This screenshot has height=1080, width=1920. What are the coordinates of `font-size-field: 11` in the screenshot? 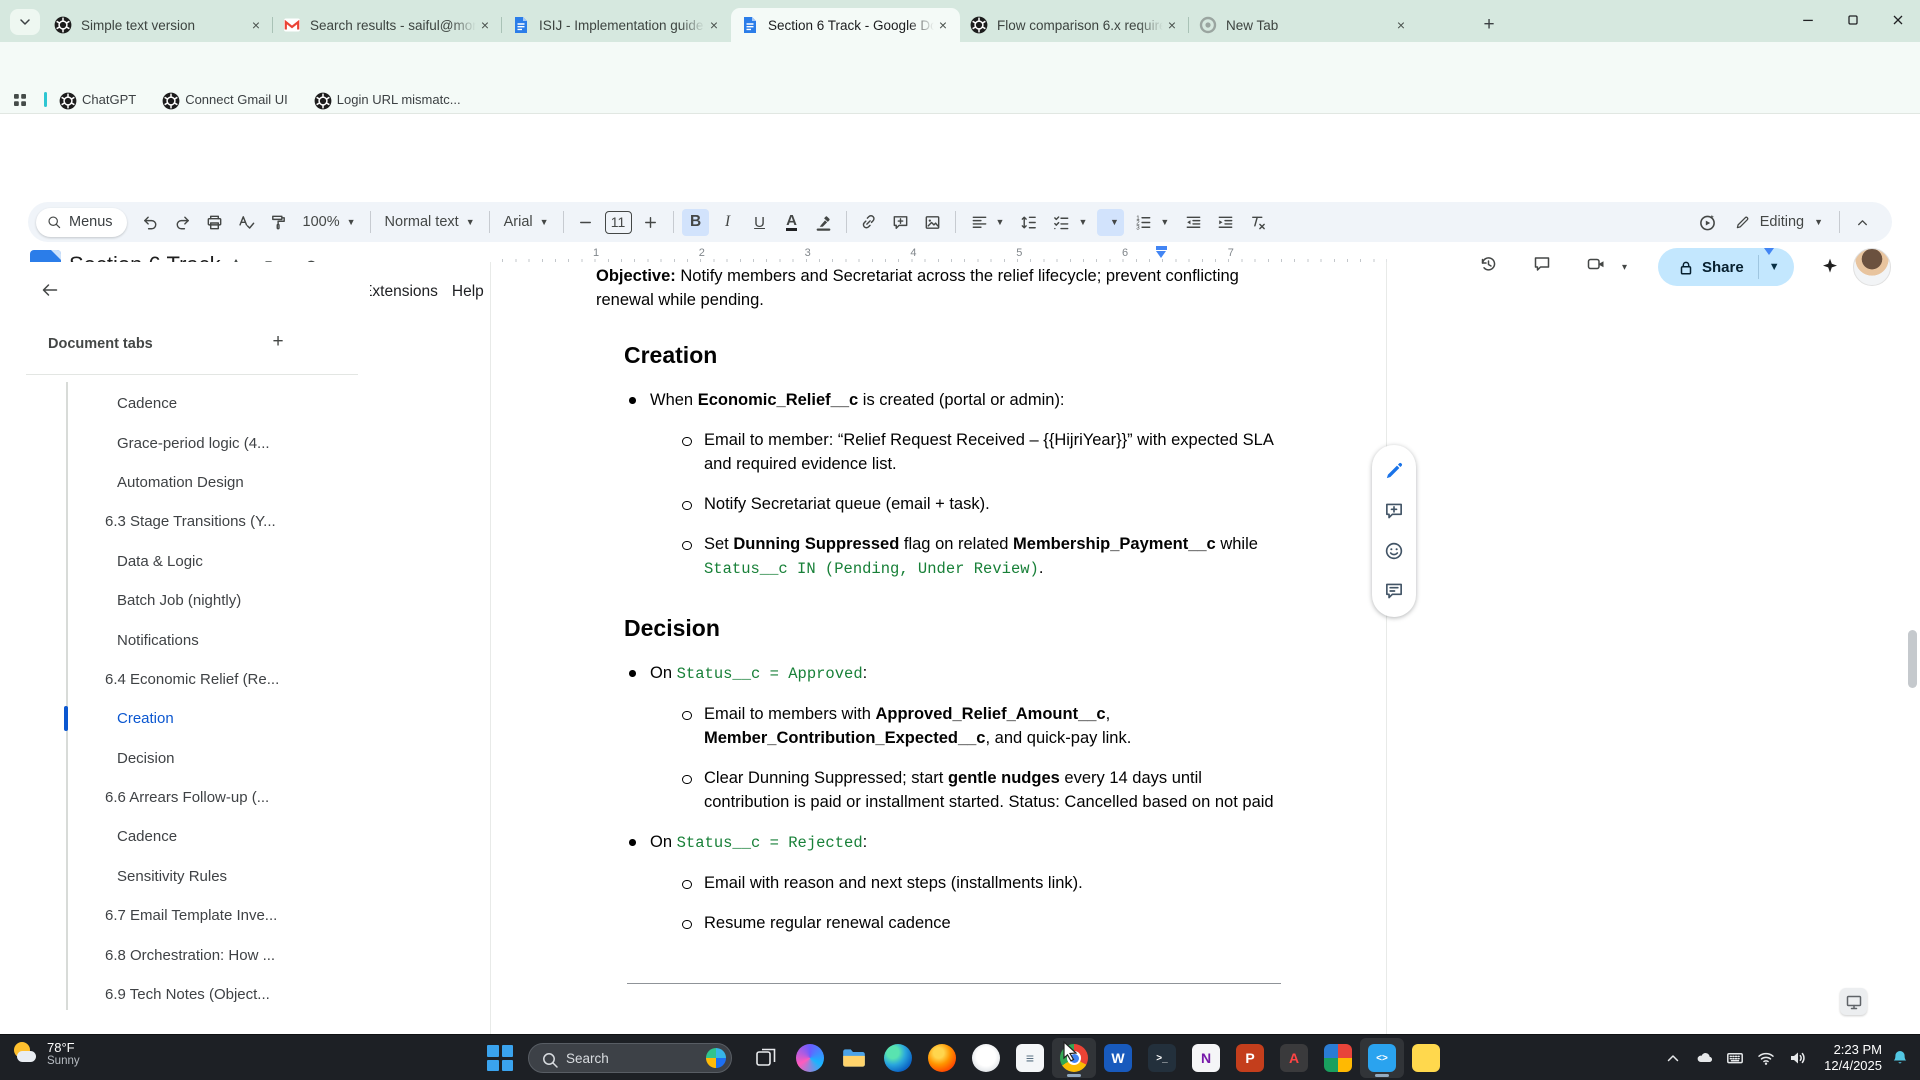 It's located at (618, 222).